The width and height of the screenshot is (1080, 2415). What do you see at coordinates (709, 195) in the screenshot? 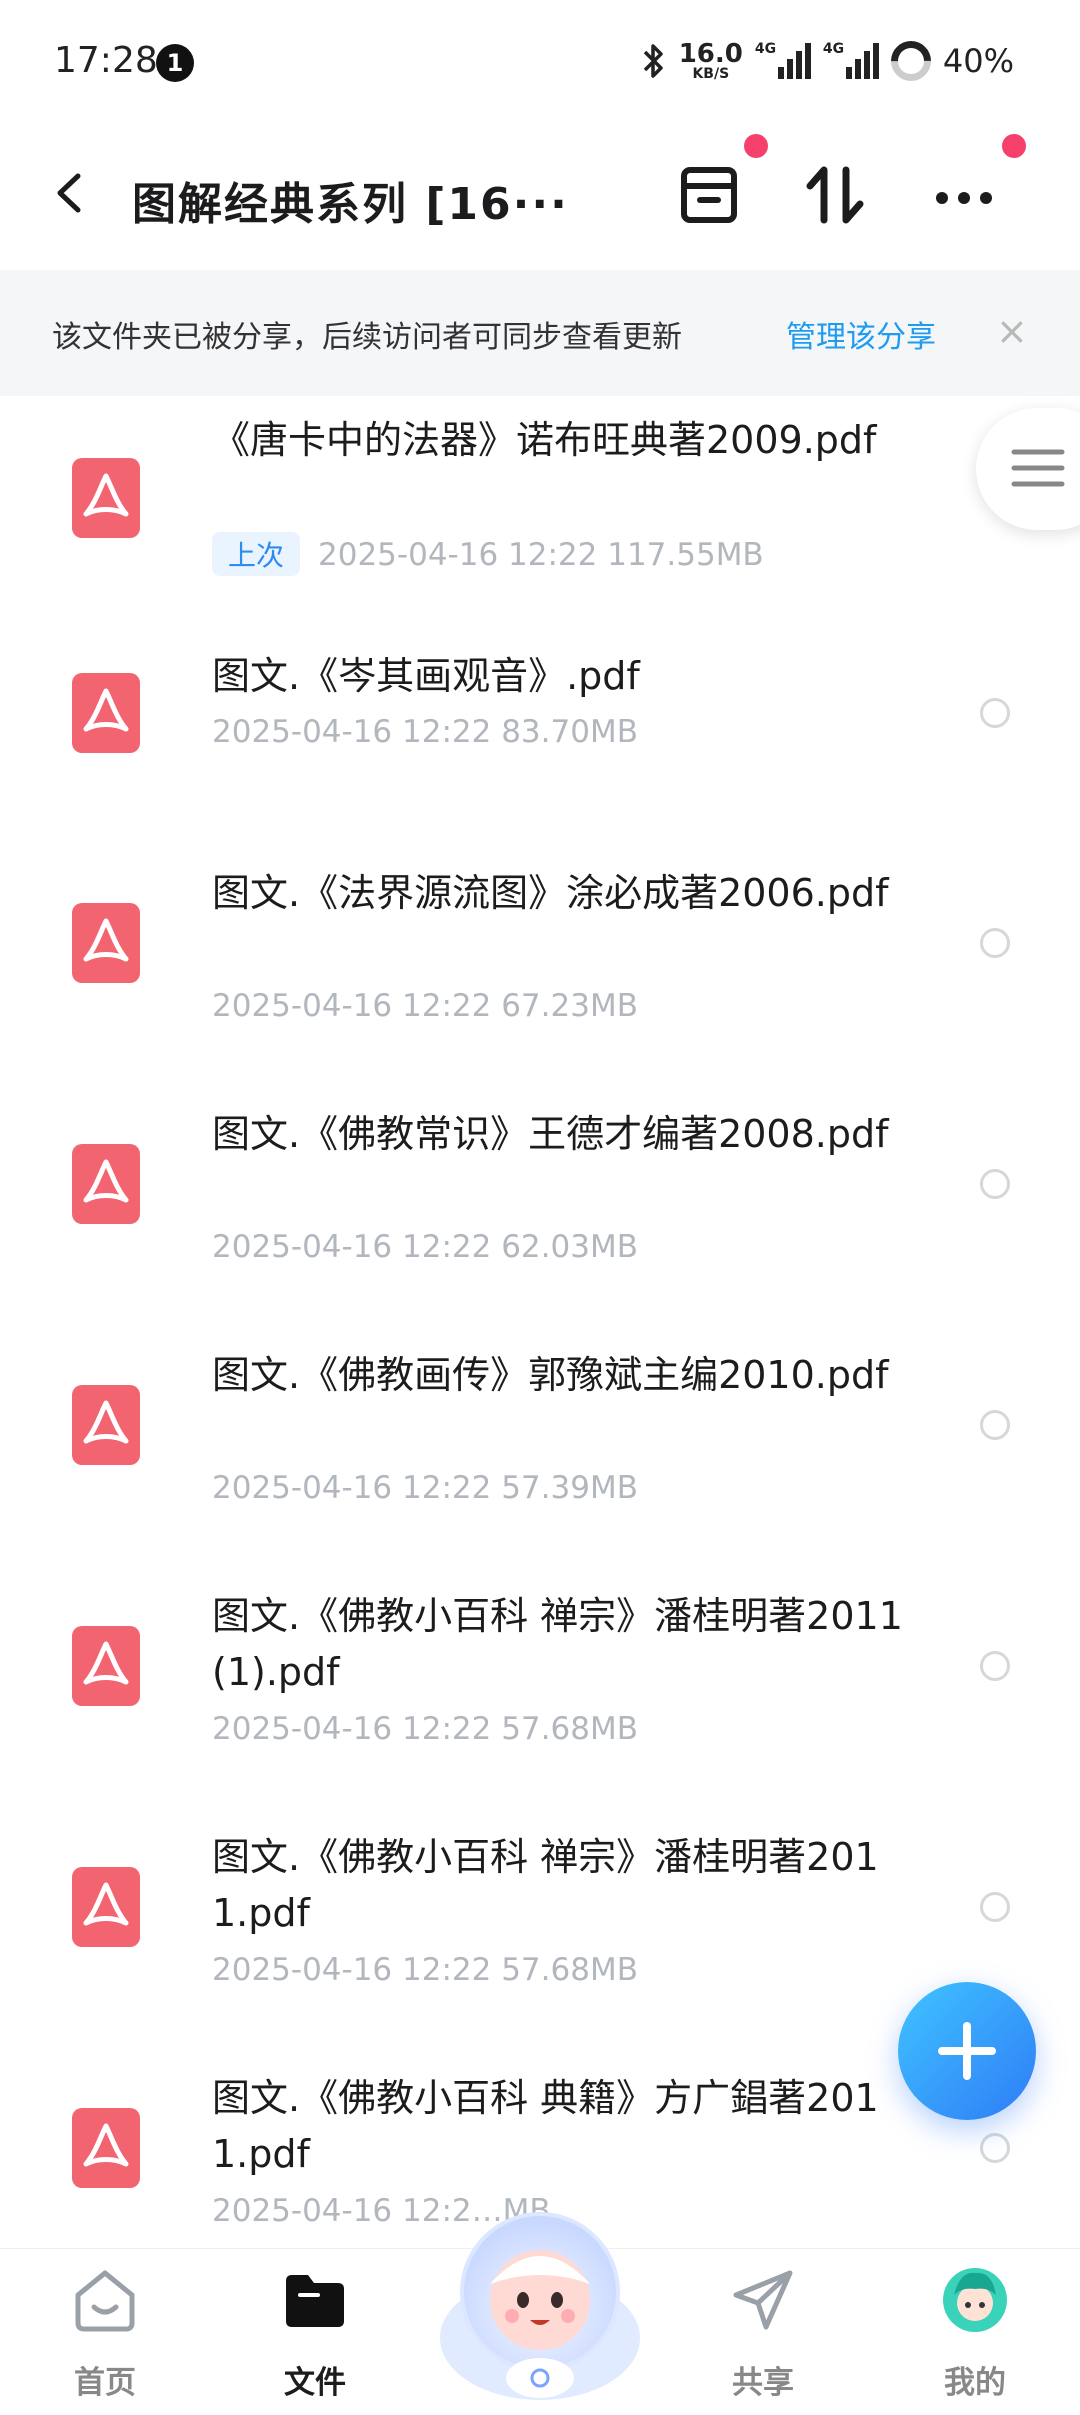
I see `archive-box-icon` at bounding box center [709, 195].